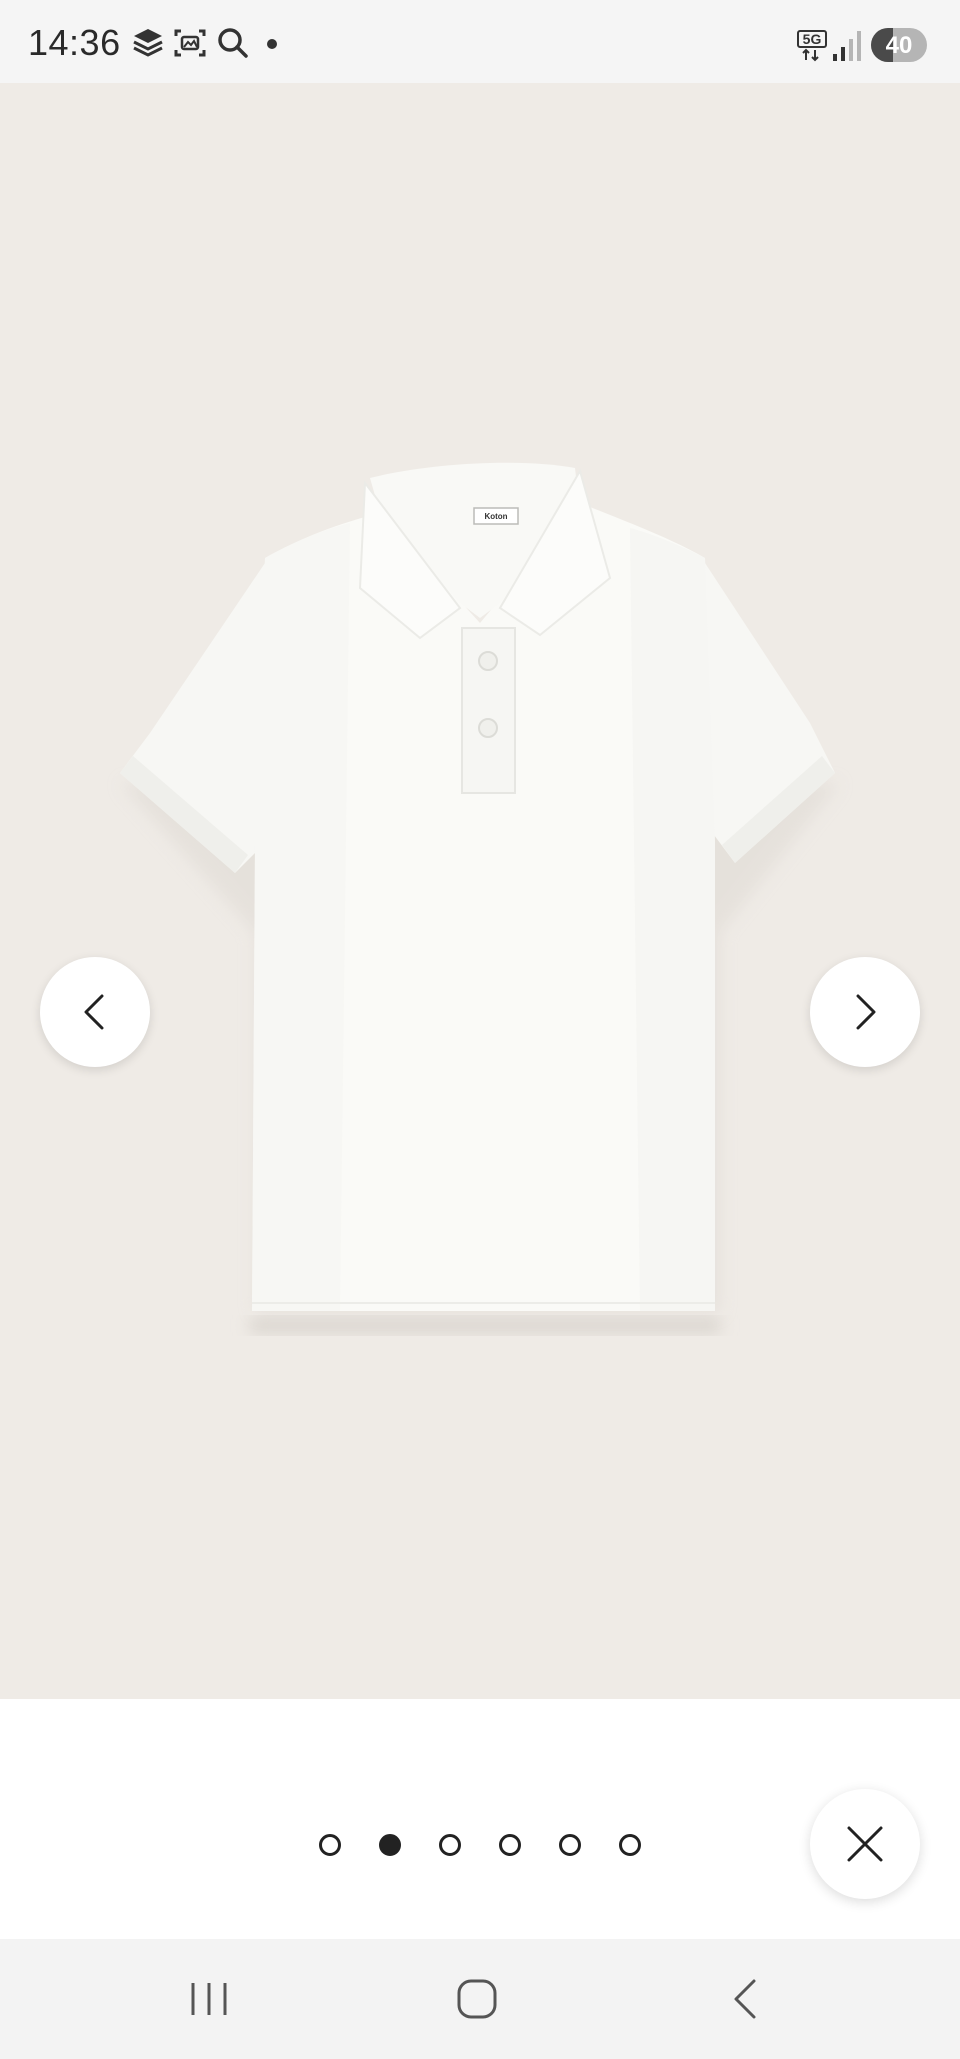 This screenshot has height=2059, width=960. I want to click on status-bar: 14:36 5G 40, so click(480, 41).